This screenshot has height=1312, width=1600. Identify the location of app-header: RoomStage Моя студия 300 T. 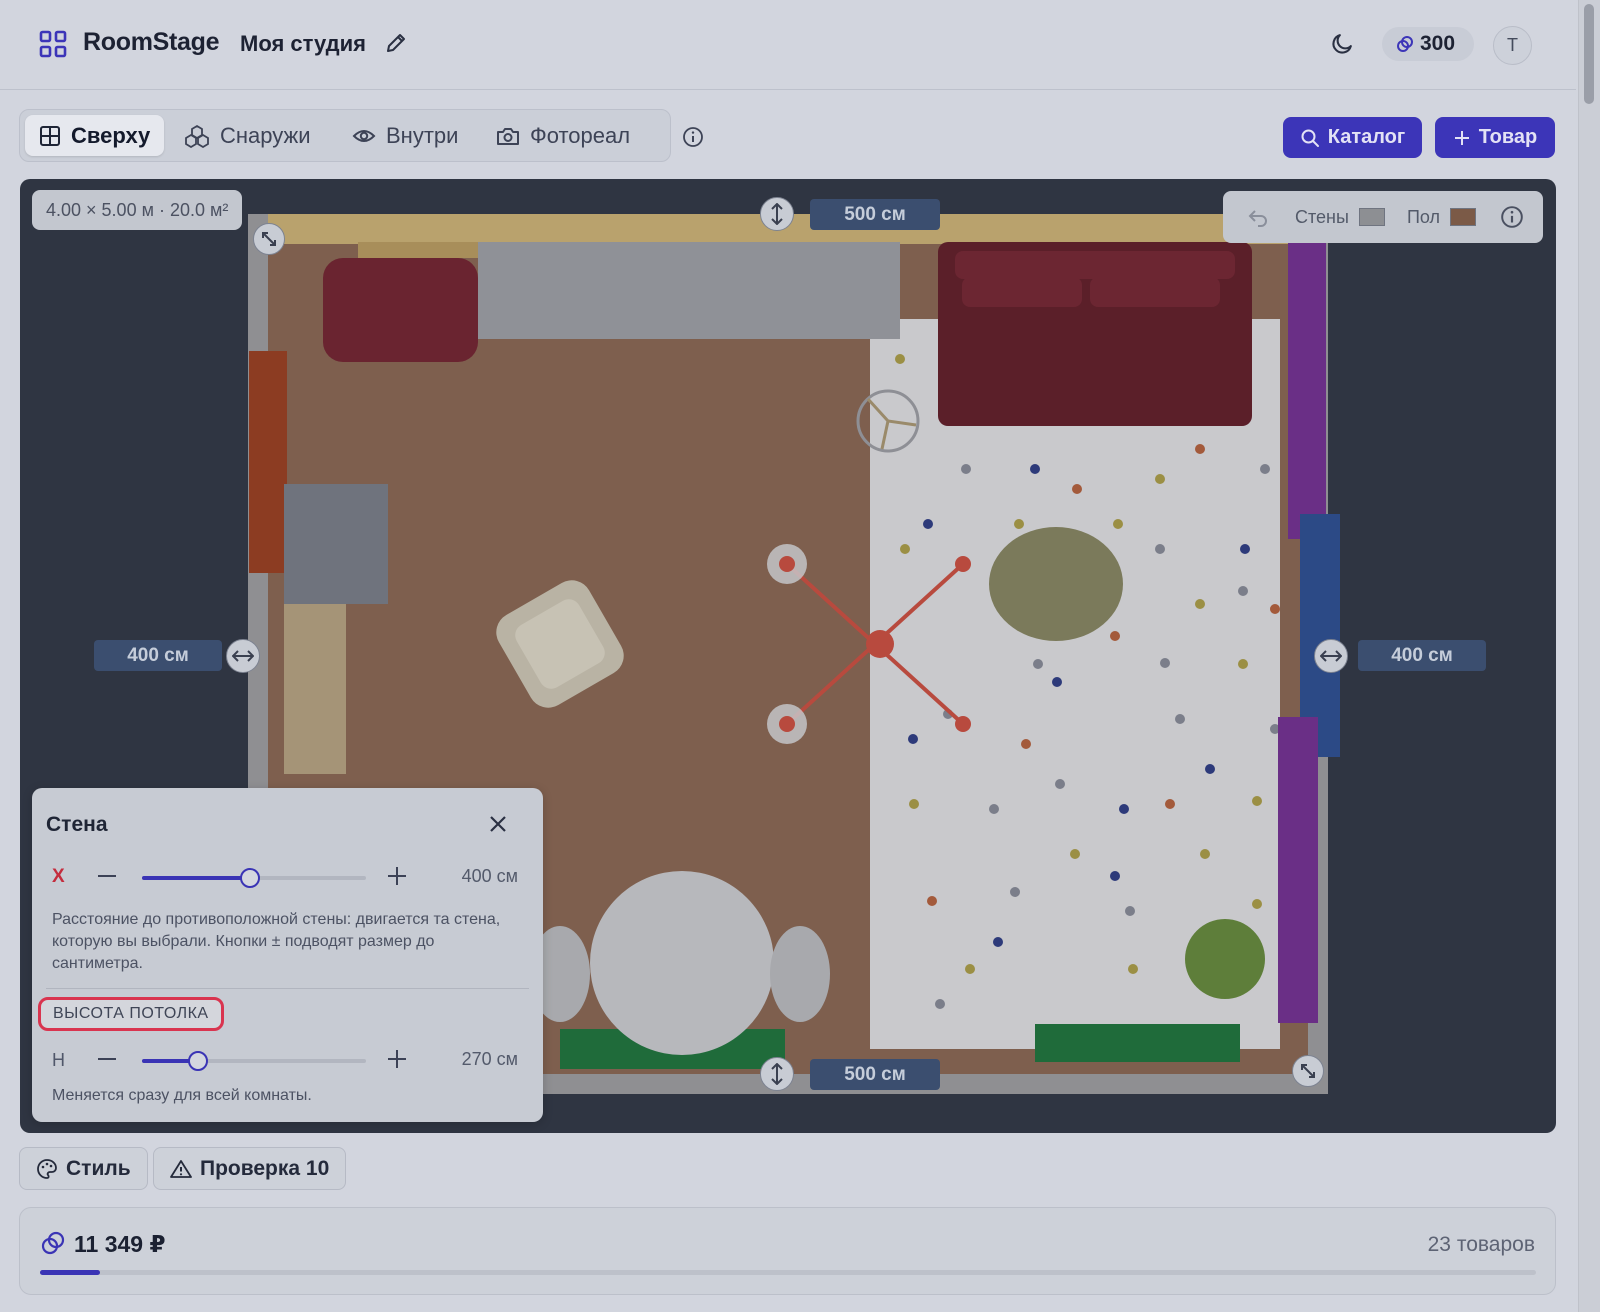
(788, 45).